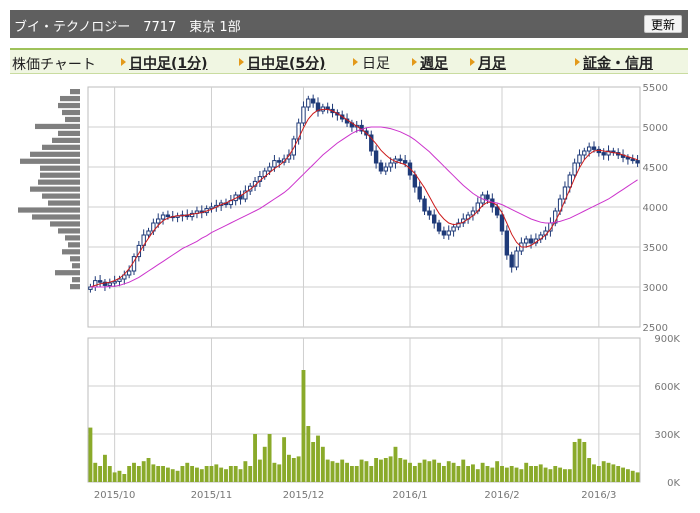  I want to click on price-tick-label: 3500, so click(655, 248).